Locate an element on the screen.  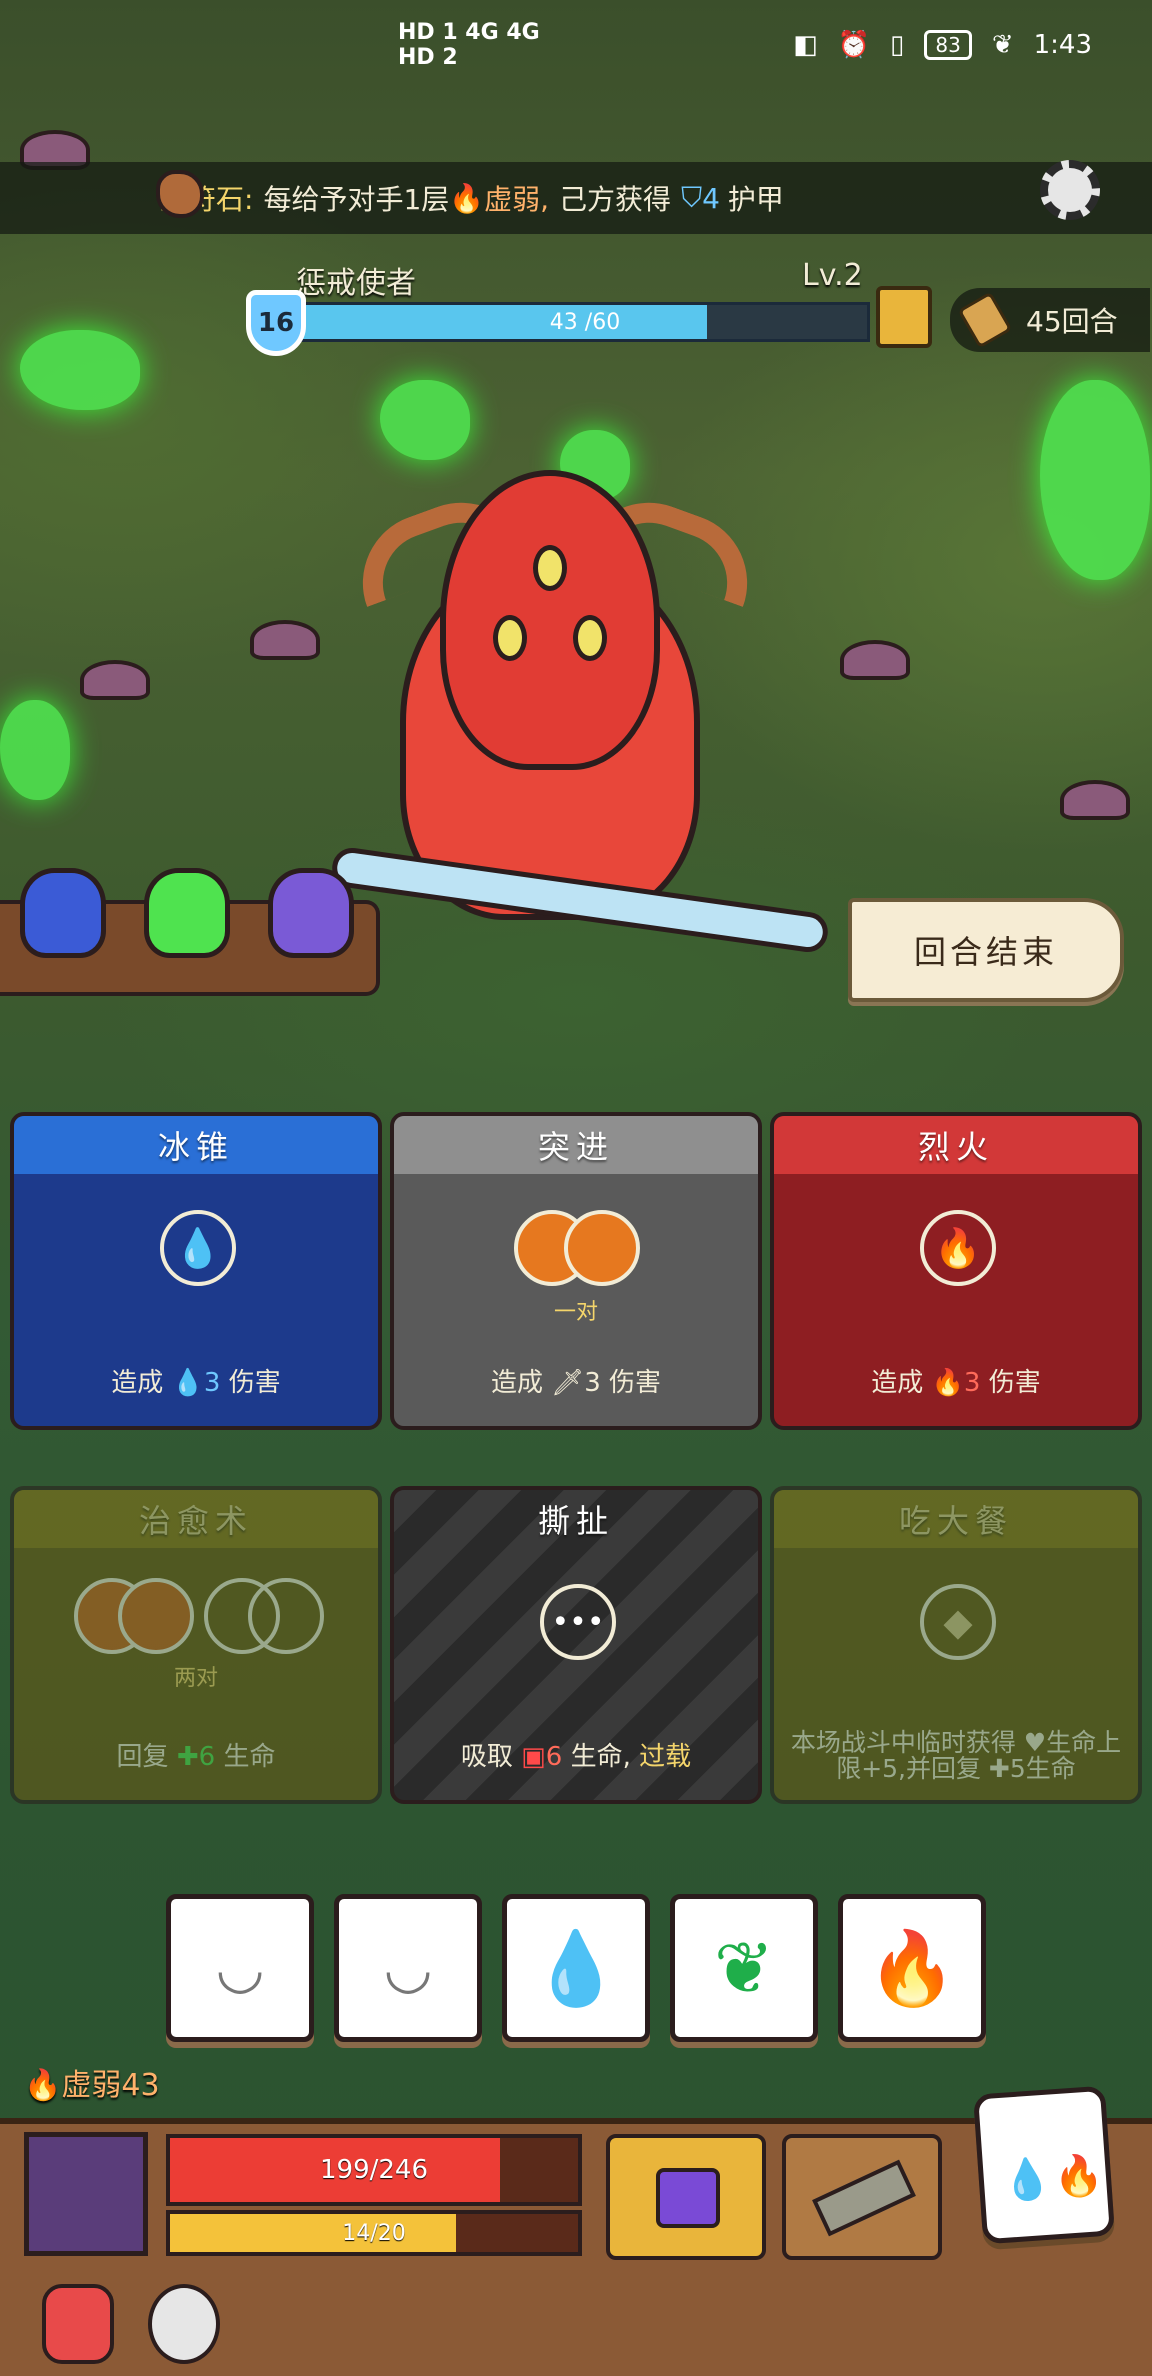
settings-gear-icon is located at coordinates (1070, 190).